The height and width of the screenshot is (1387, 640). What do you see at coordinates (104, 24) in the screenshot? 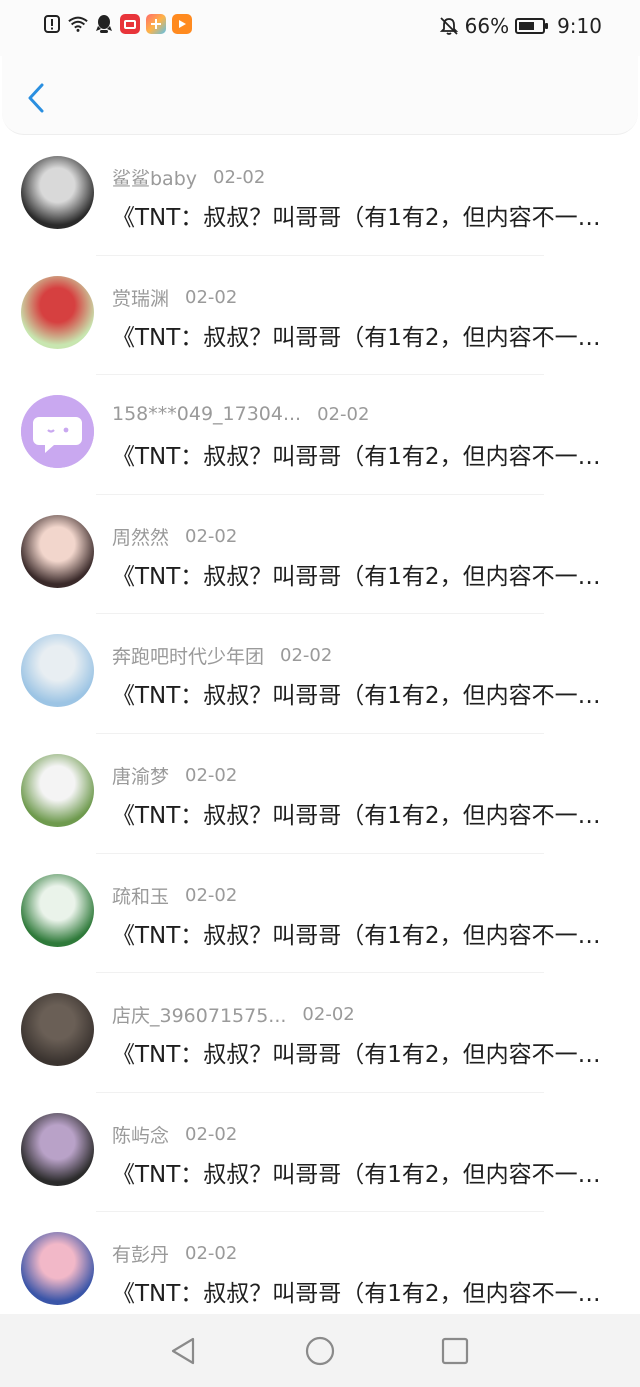
I see `qq-icon` at bounding box center [104, 24].